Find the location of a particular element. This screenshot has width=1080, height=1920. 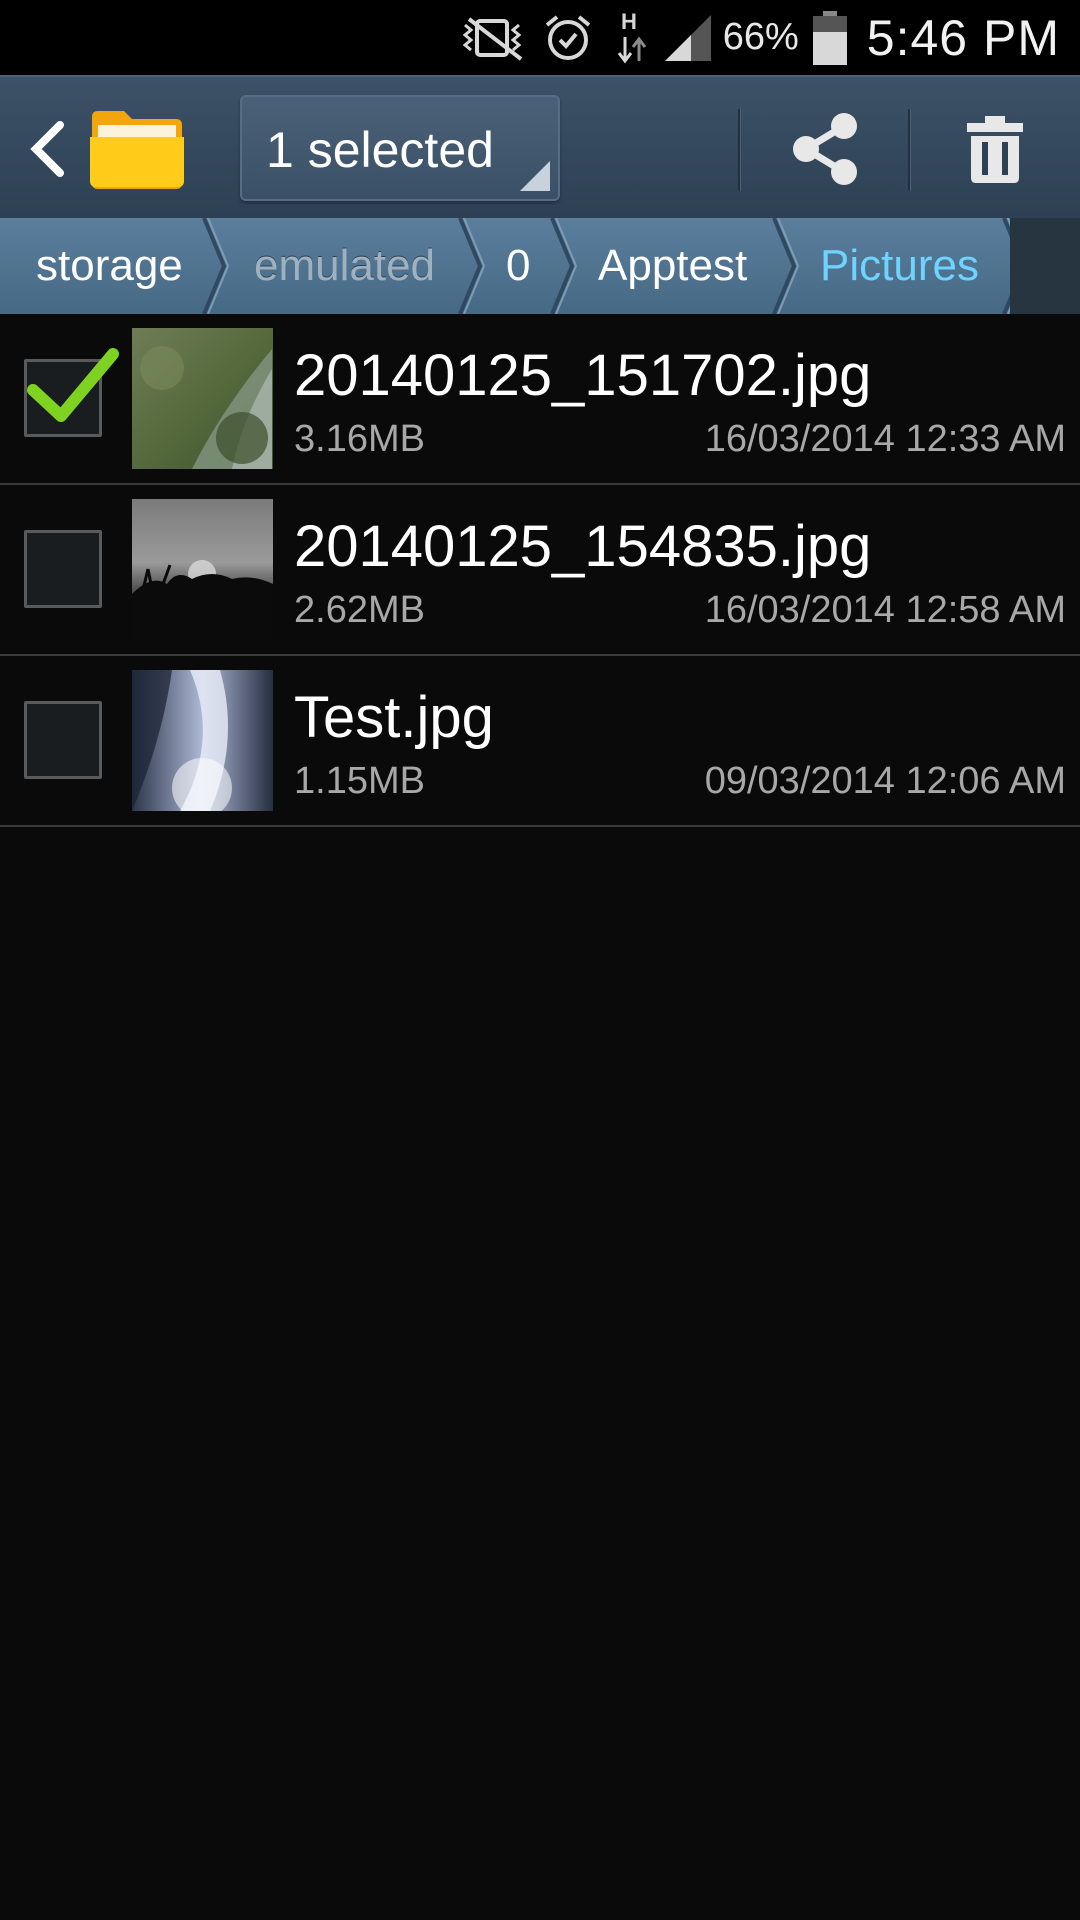

breadcrumb-item-storage: storage is located at coordinates (109, 266).